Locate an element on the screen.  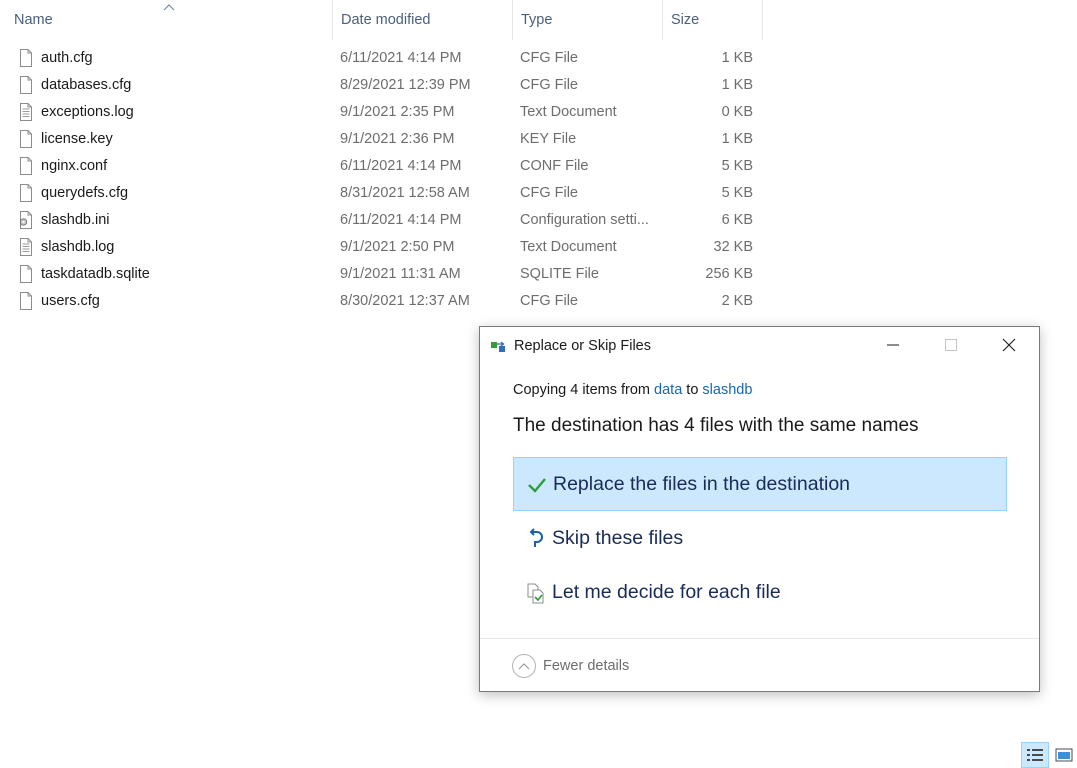
minimize-icon is located at coordinates (893, 345).